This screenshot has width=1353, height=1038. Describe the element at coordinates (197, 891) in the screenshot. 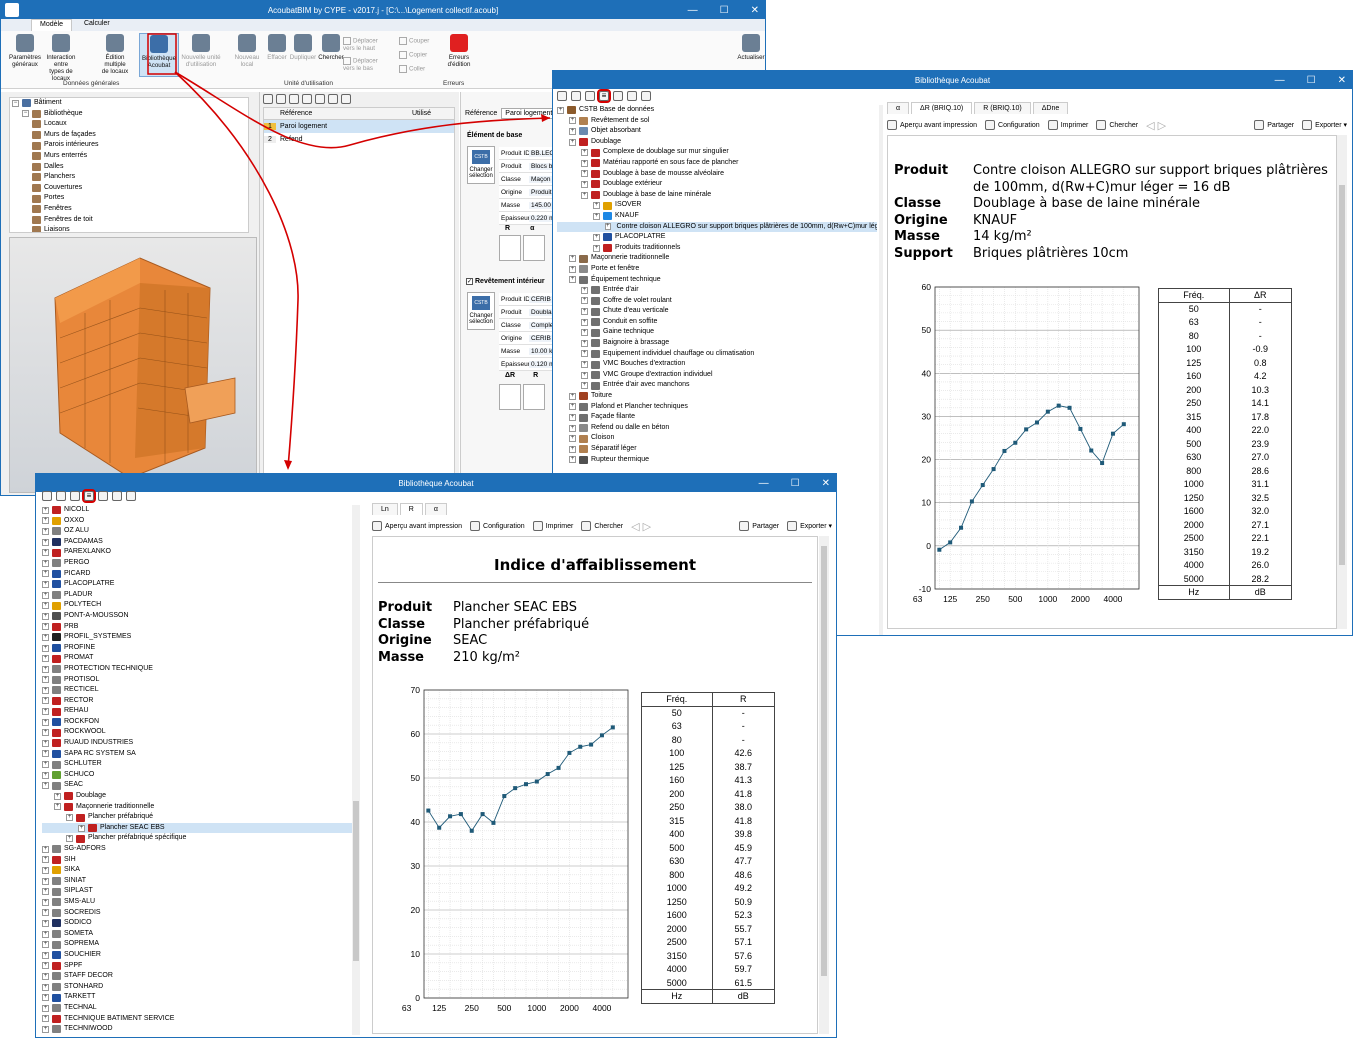

I see `tree-item: + SIPLAST` at that location.